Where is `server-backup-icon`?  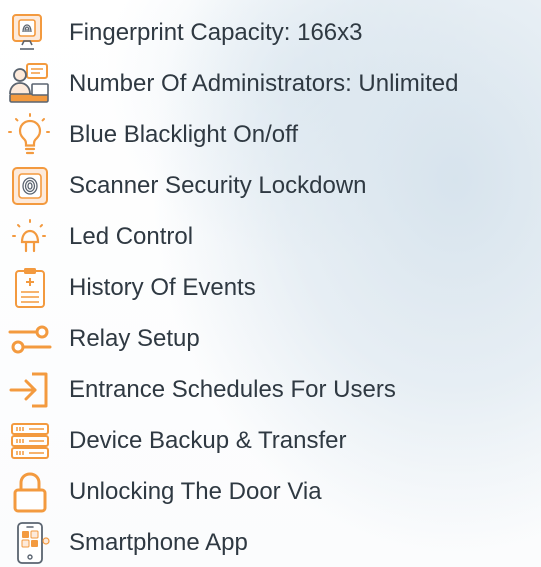 server-backup-icon is located at coordinates (30, 441).